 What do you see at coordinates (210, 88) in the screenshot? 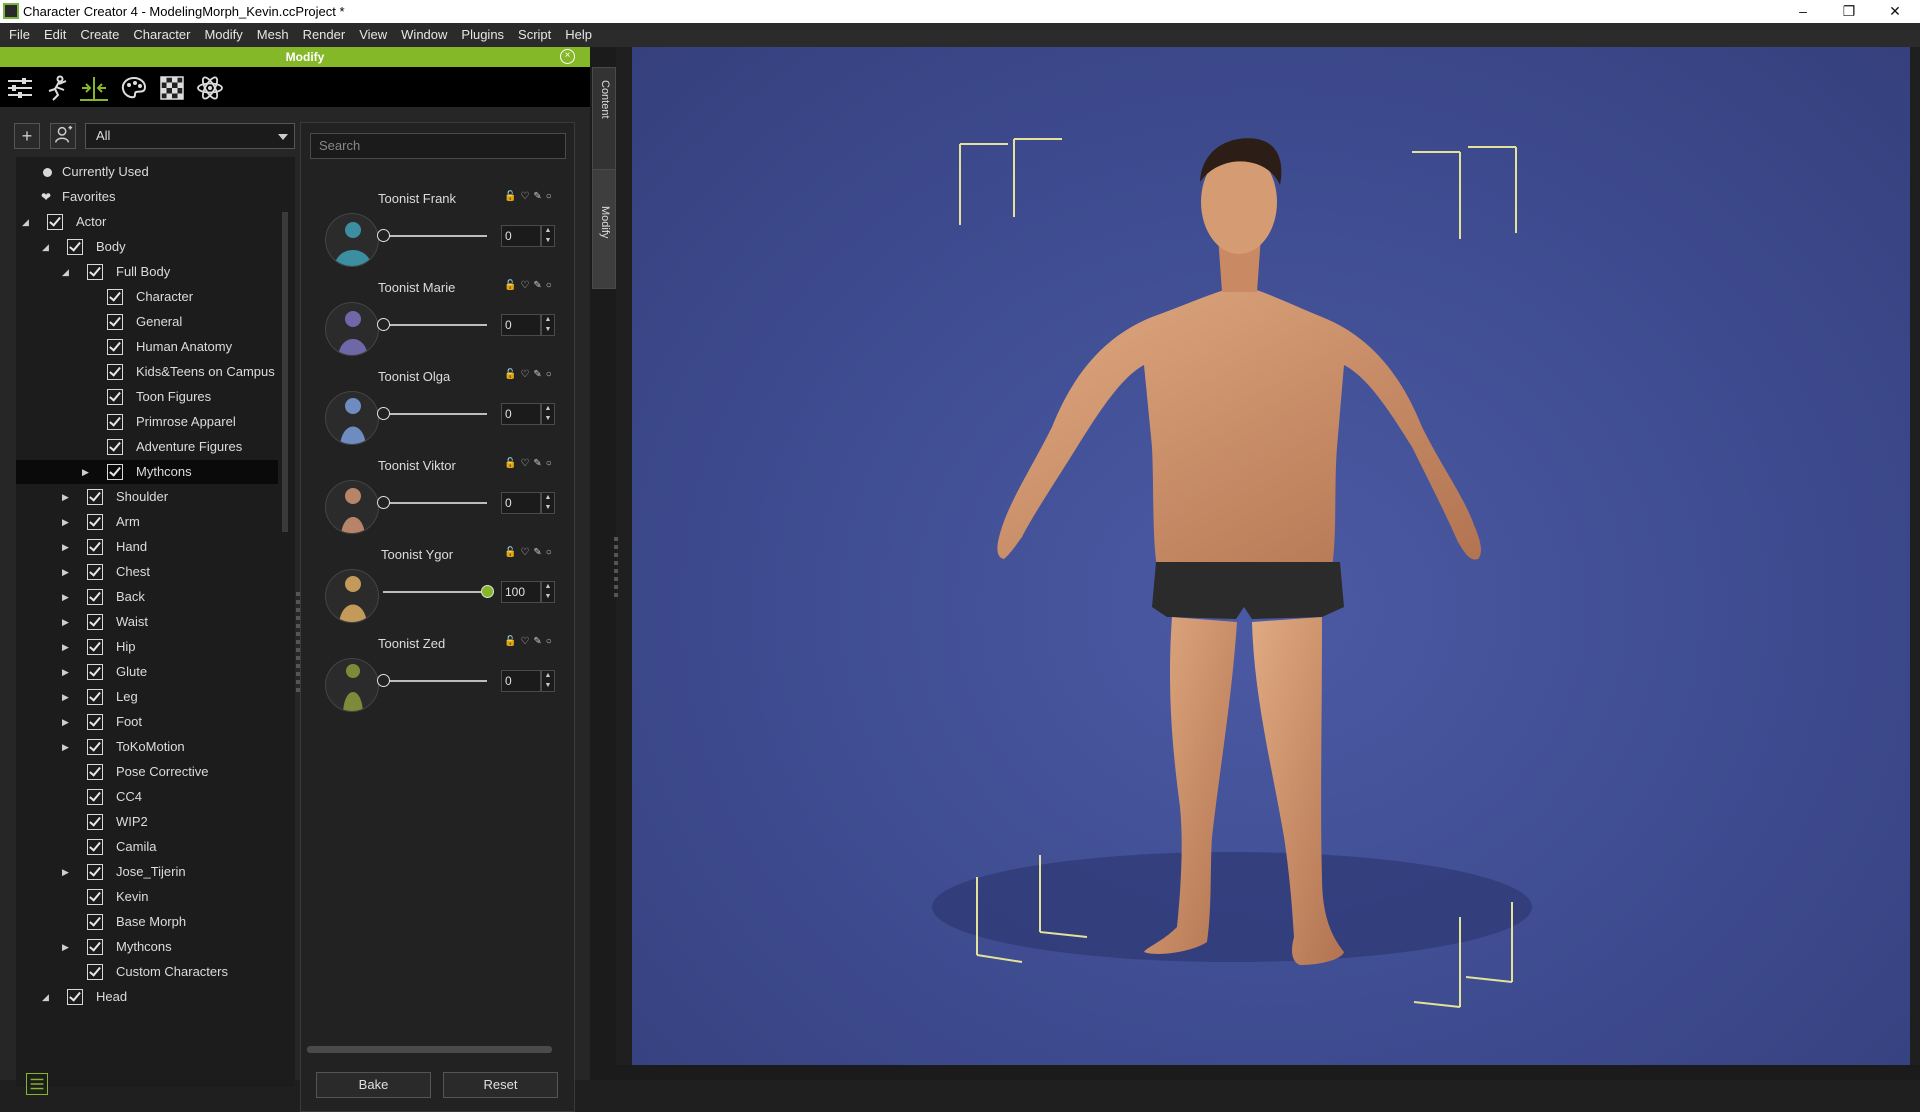
I see `atom-icon` at bounding box center [210, 88].